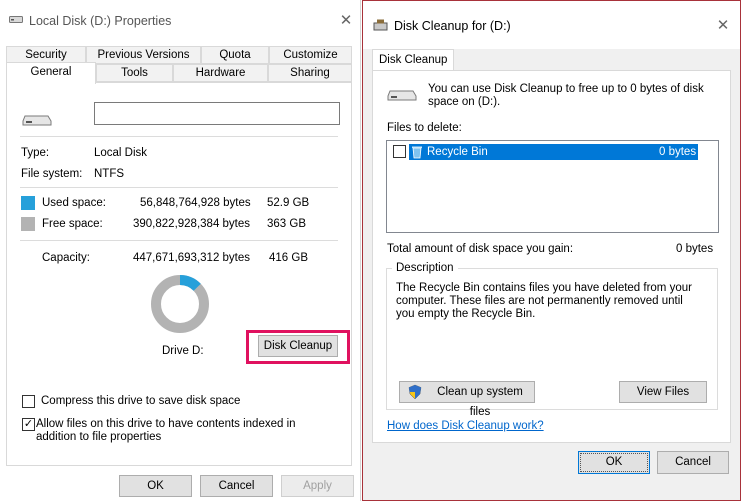  What do you see at coordinates (310, 55) in the screenshot?
I see `tab-customize: Customize` at bounding box center [310, 55].